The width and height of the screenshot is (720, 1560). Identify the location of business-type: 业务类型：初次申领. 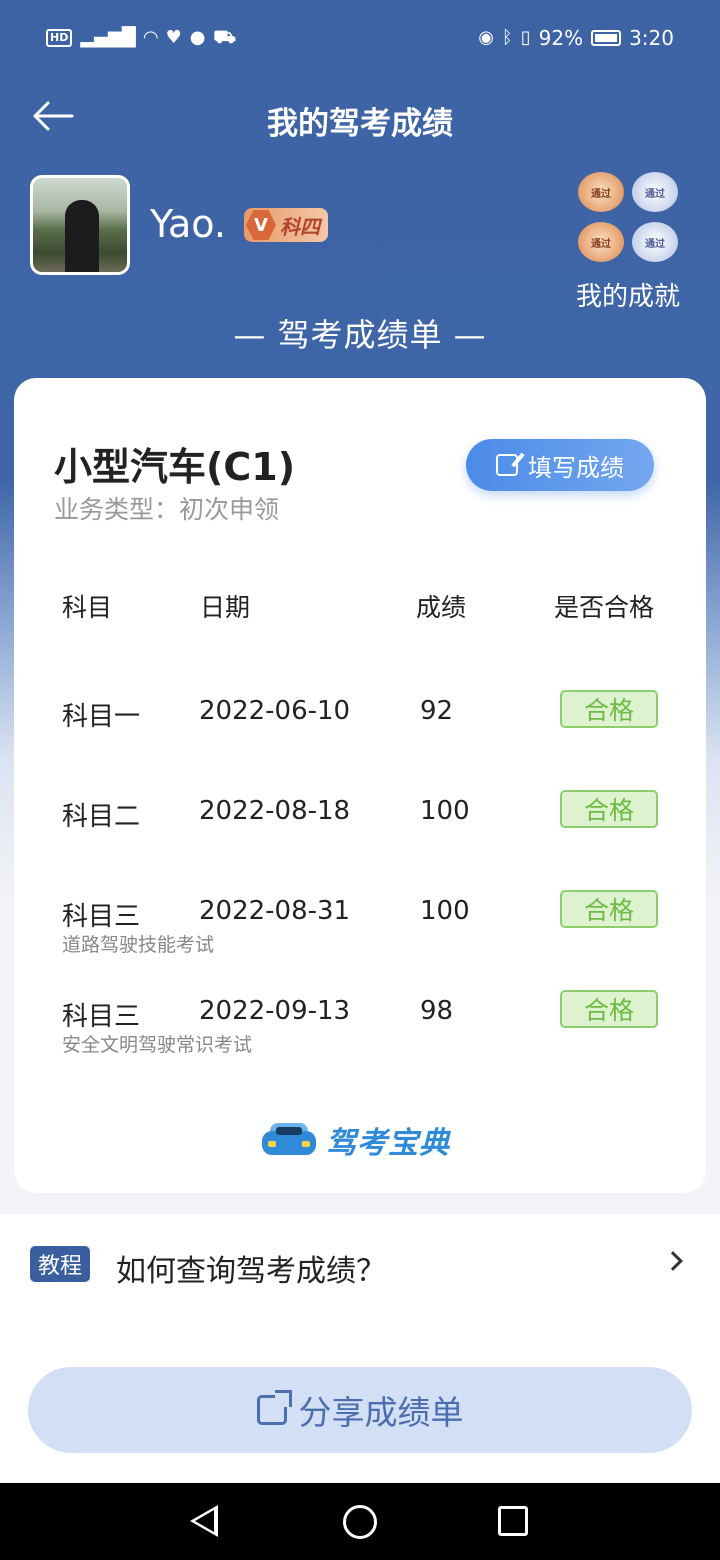
(167, 509).